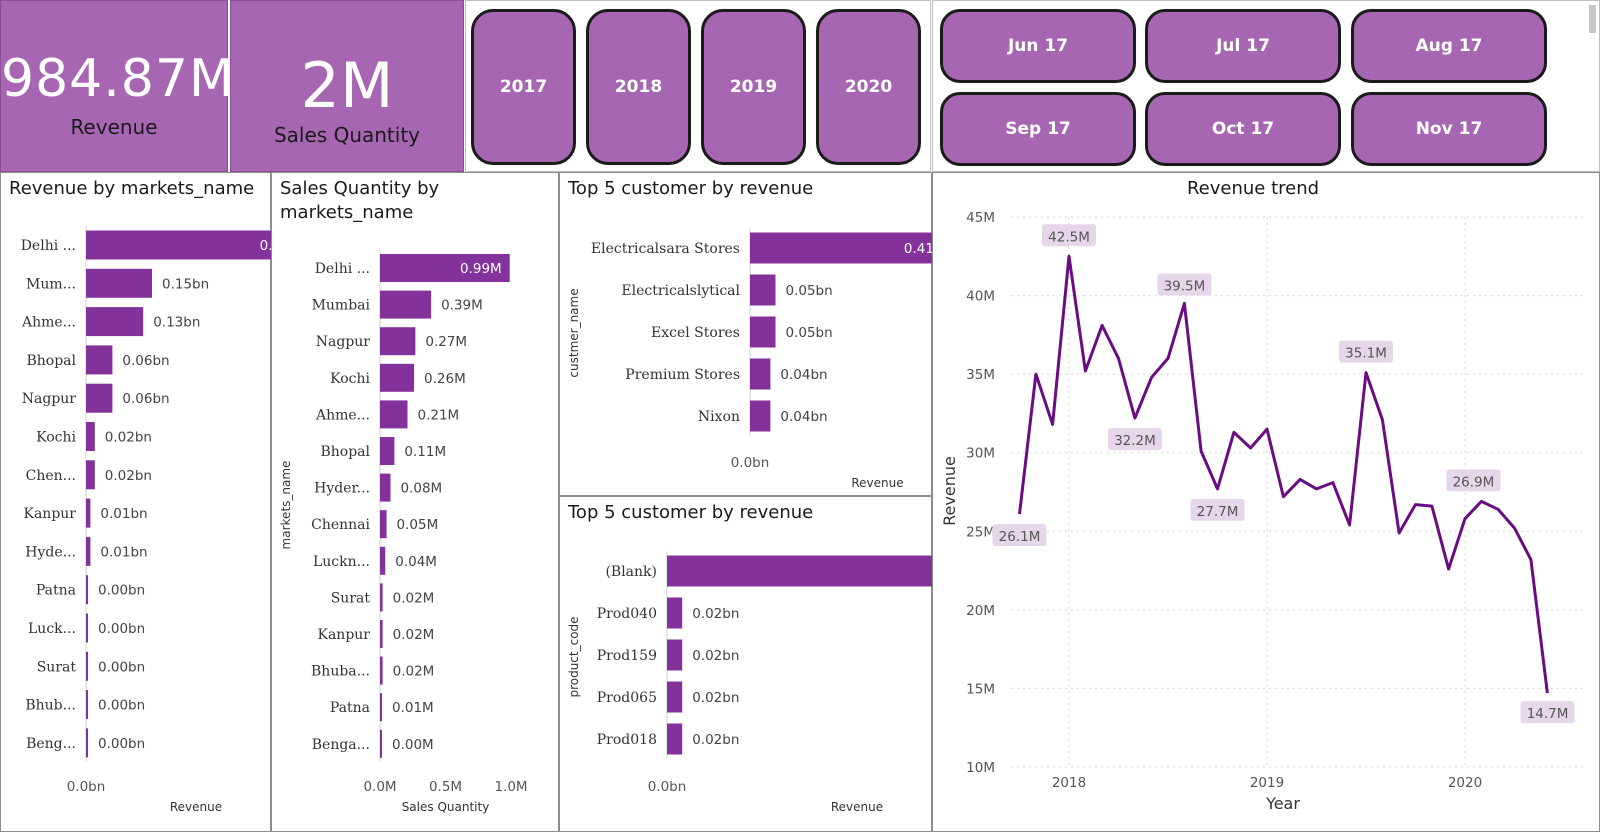 This screenshot has height=833, width=1600. Describe the element at coordinates (980, 375) in the screenshot. I see `y-tick-label: 35M` at that location.